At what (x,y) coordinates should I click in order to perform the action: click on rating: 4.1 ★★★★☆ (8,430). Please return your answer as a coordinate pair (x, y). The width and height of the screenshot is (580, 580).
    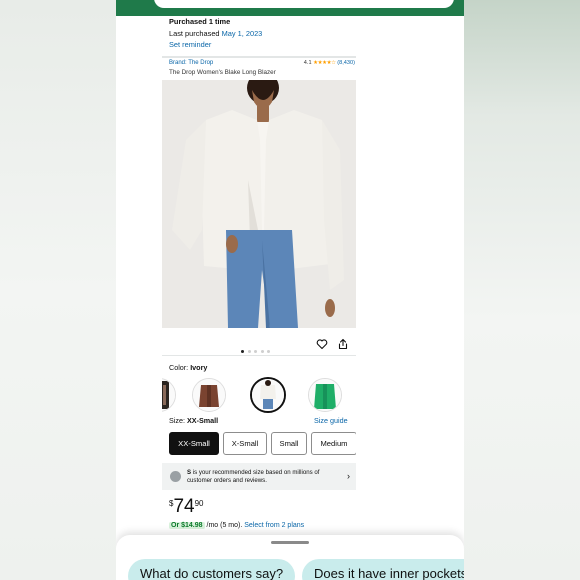
    Looking at the image, I should click on (329, 63).